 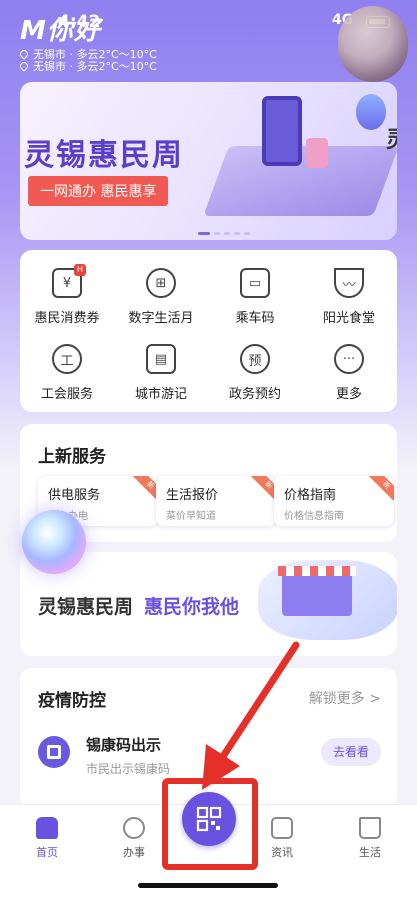 What do you see at coordinates (317, 594) in the screenshot?
I see `shop-illustration-icon` at bounding box center [317, 594].